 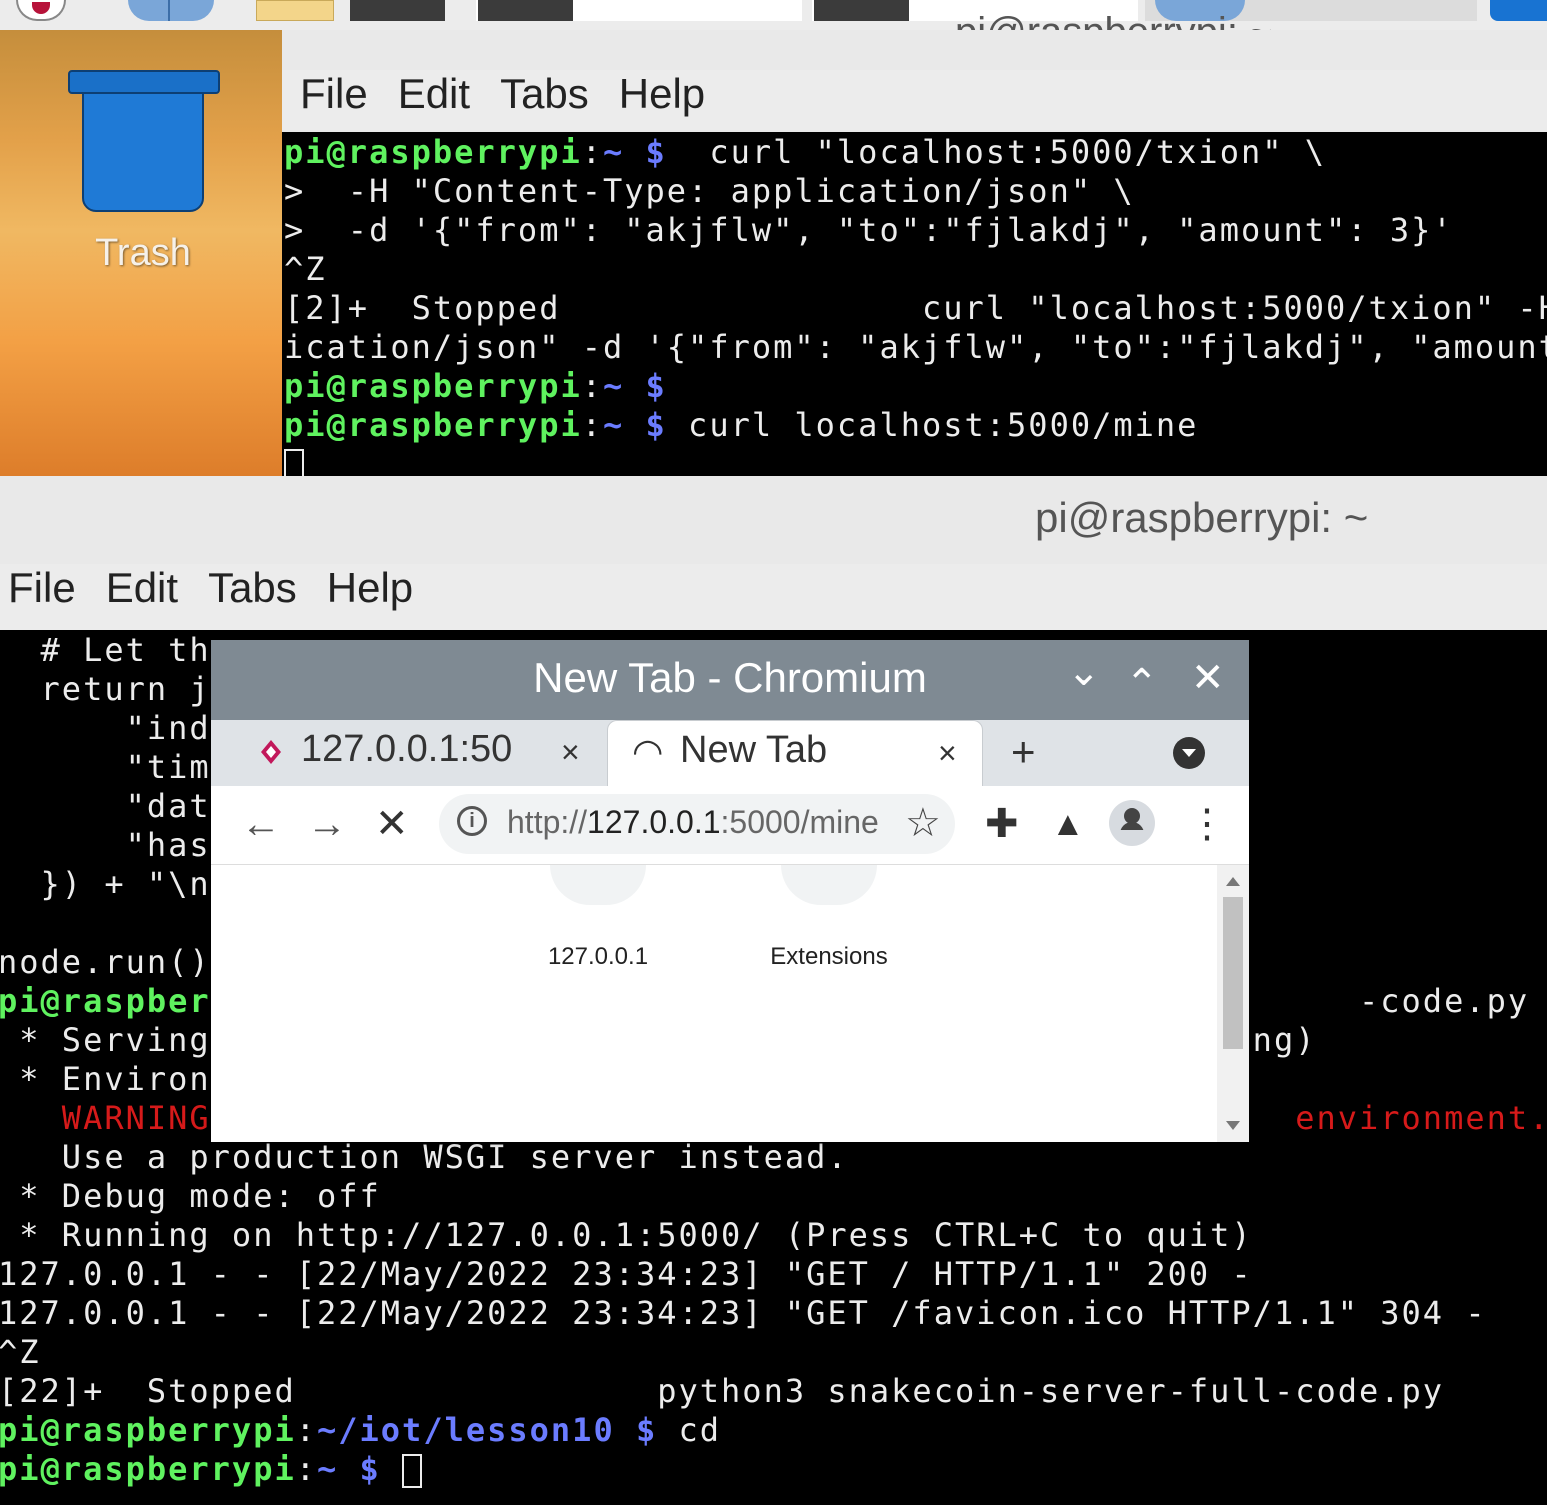 I want to click on terminal-line, so click(x=294, y=460).